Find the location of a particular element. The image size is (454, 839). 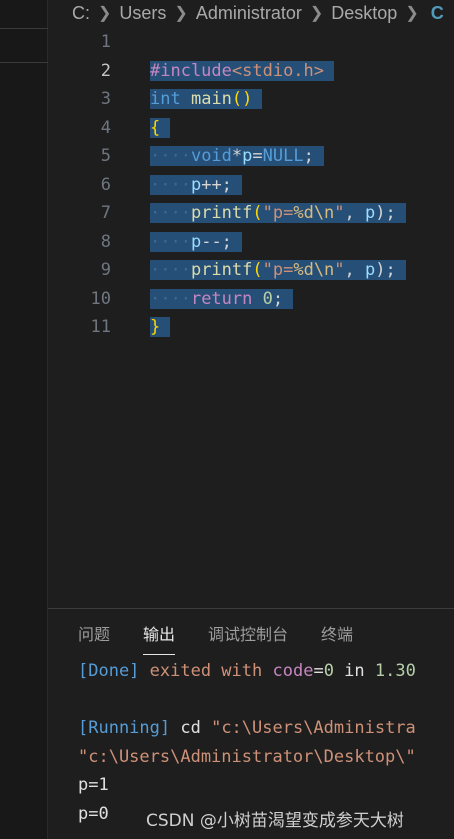

selection-highlight: ····return 0; is located at coordinates (222, 298).